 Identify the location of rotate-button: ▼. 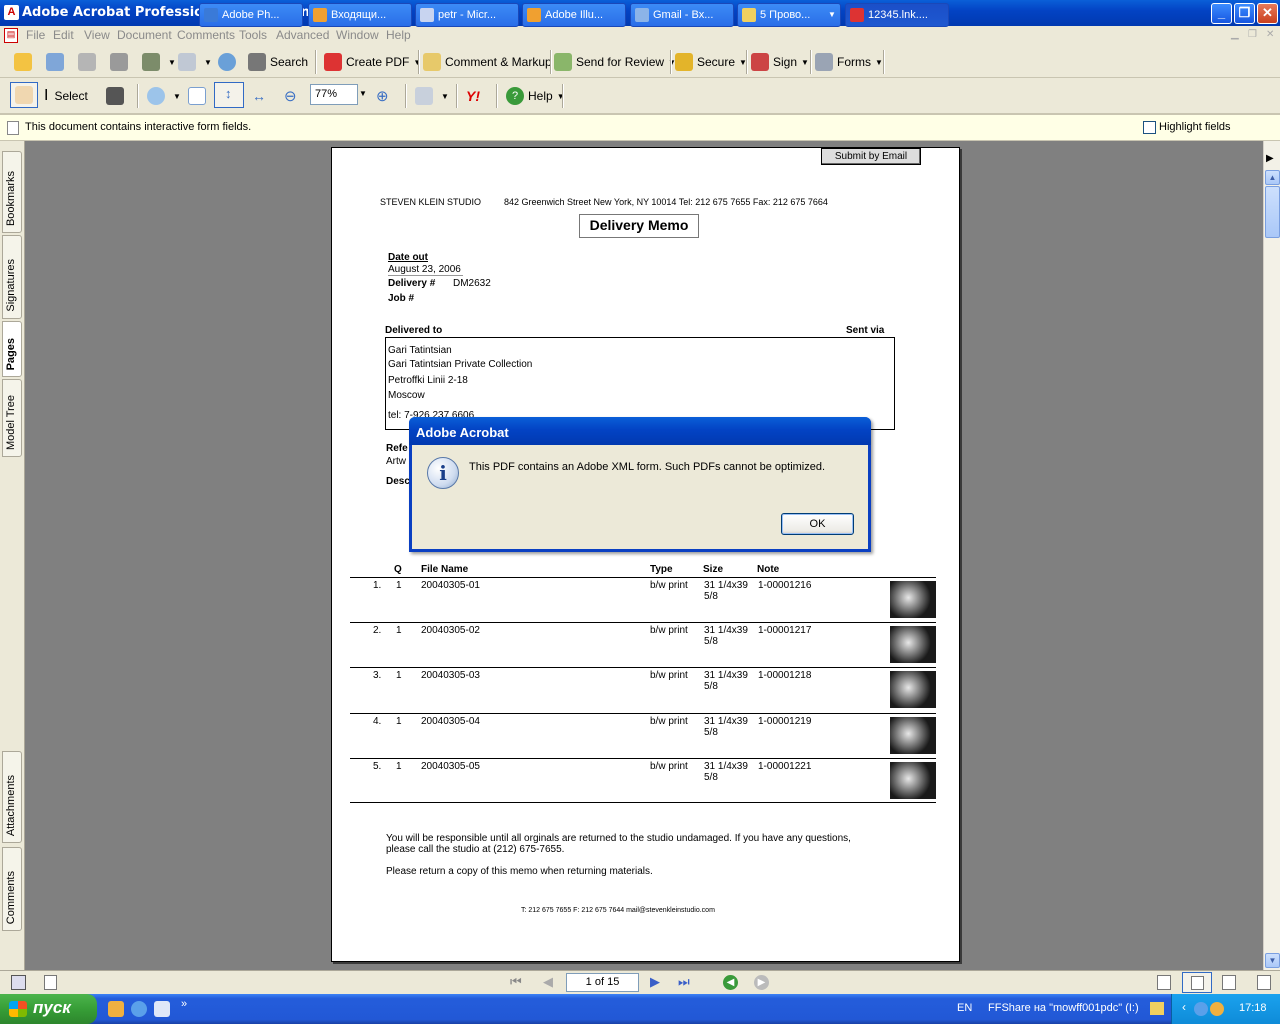
(432, 96).